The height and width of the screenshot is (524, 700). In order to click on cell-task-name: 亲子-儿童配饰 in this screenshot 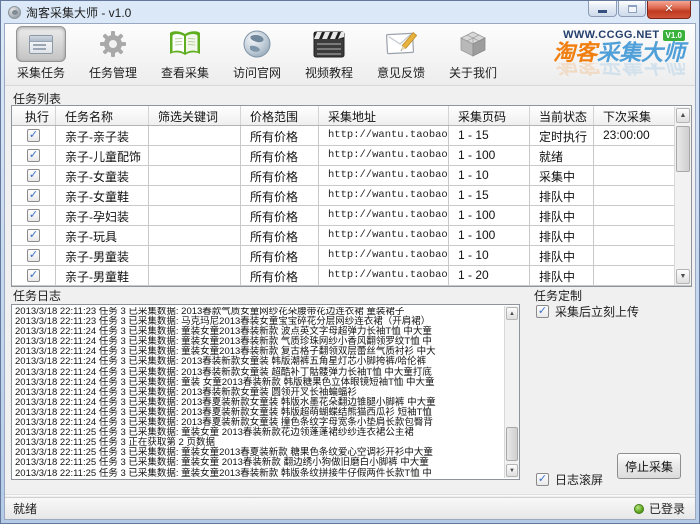, I will do `click(102, 155)`.